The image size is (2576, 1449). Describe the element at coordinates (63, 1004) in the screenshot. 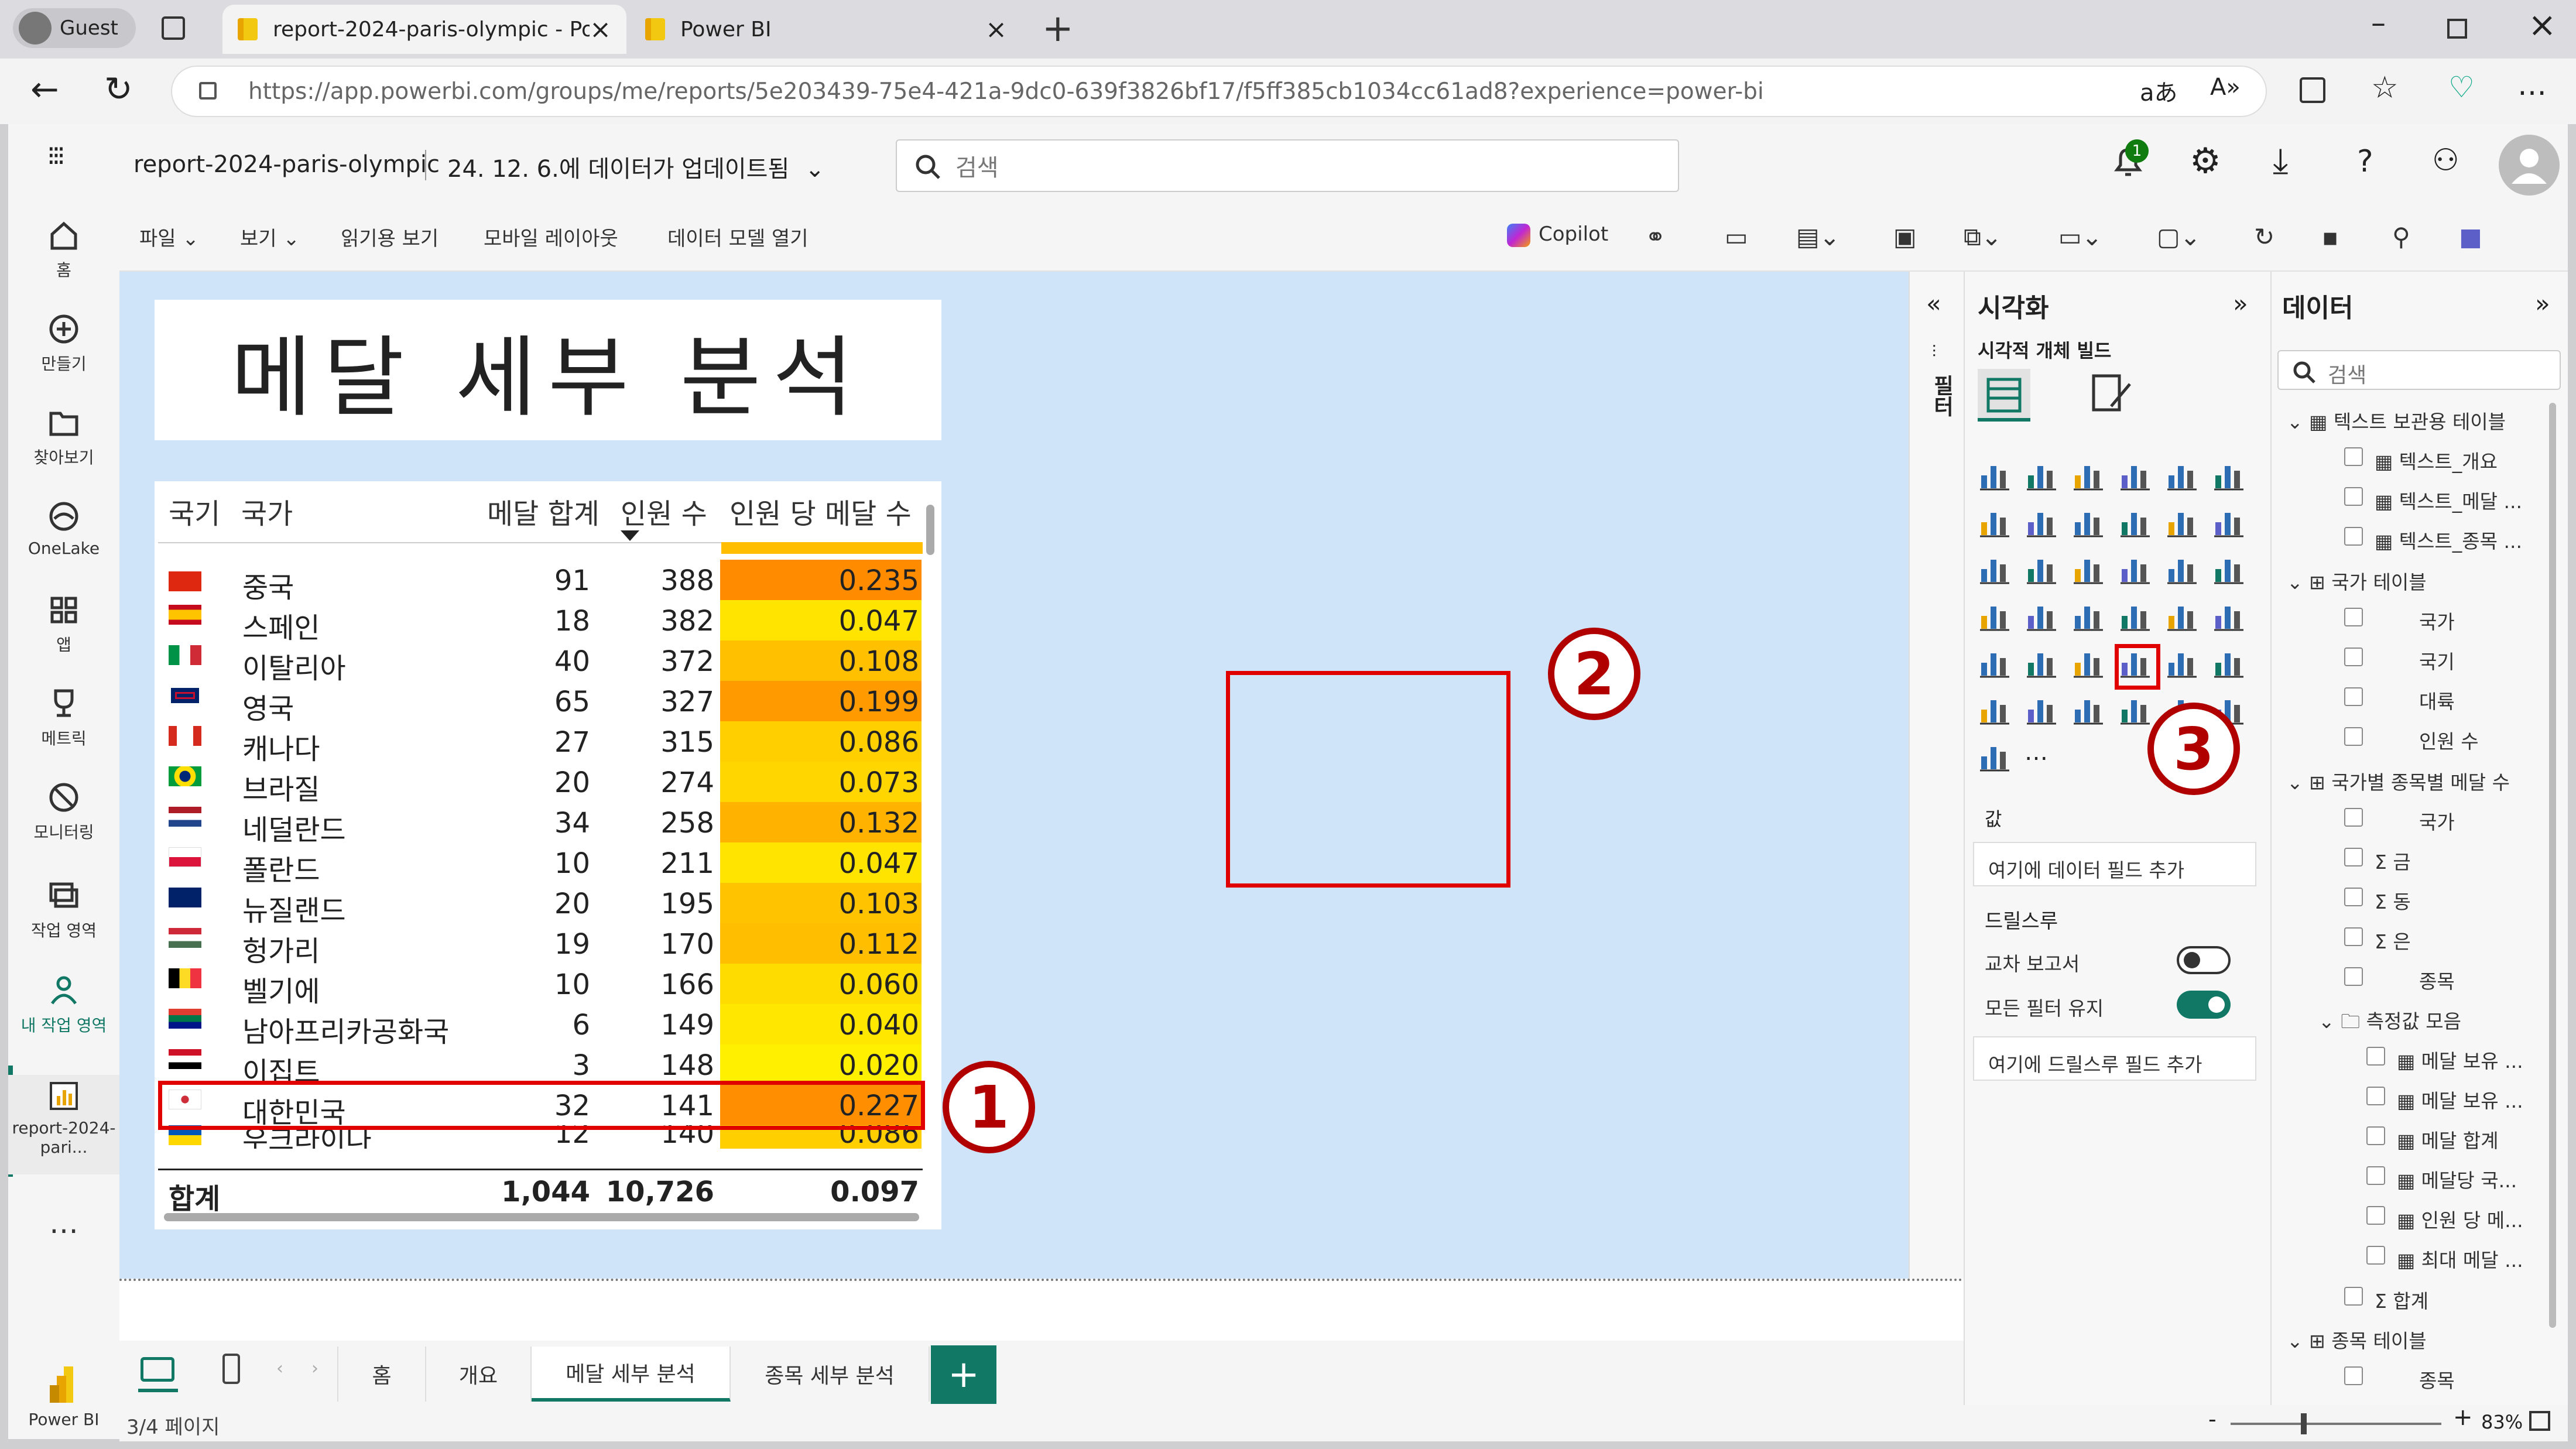

I see `nav-my-workspace: 내 작업 영역` at that location.